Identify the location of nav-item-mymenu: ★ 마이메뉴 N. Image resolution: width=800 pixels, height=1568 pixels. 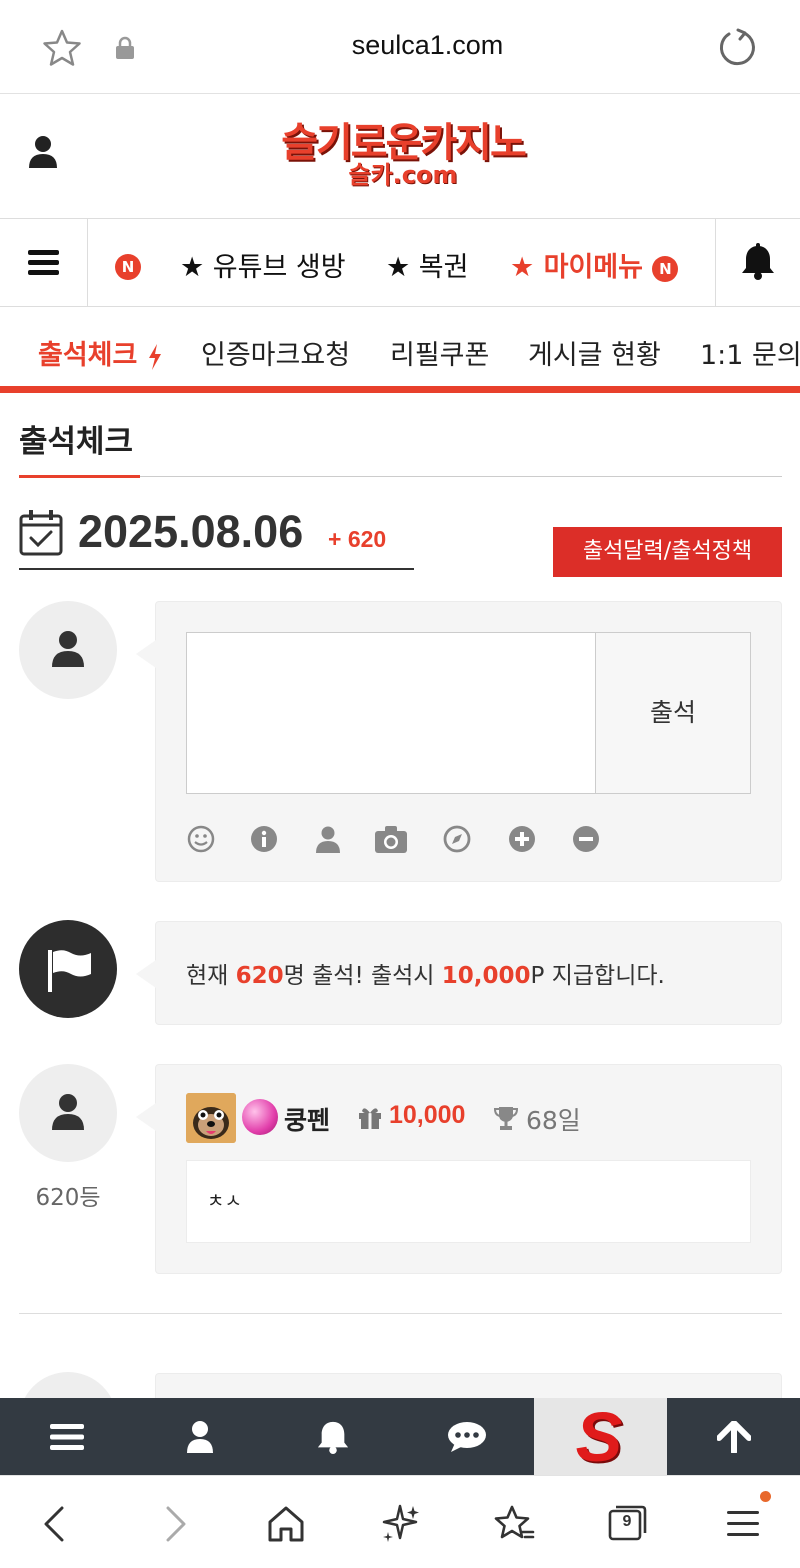
(594, 264).